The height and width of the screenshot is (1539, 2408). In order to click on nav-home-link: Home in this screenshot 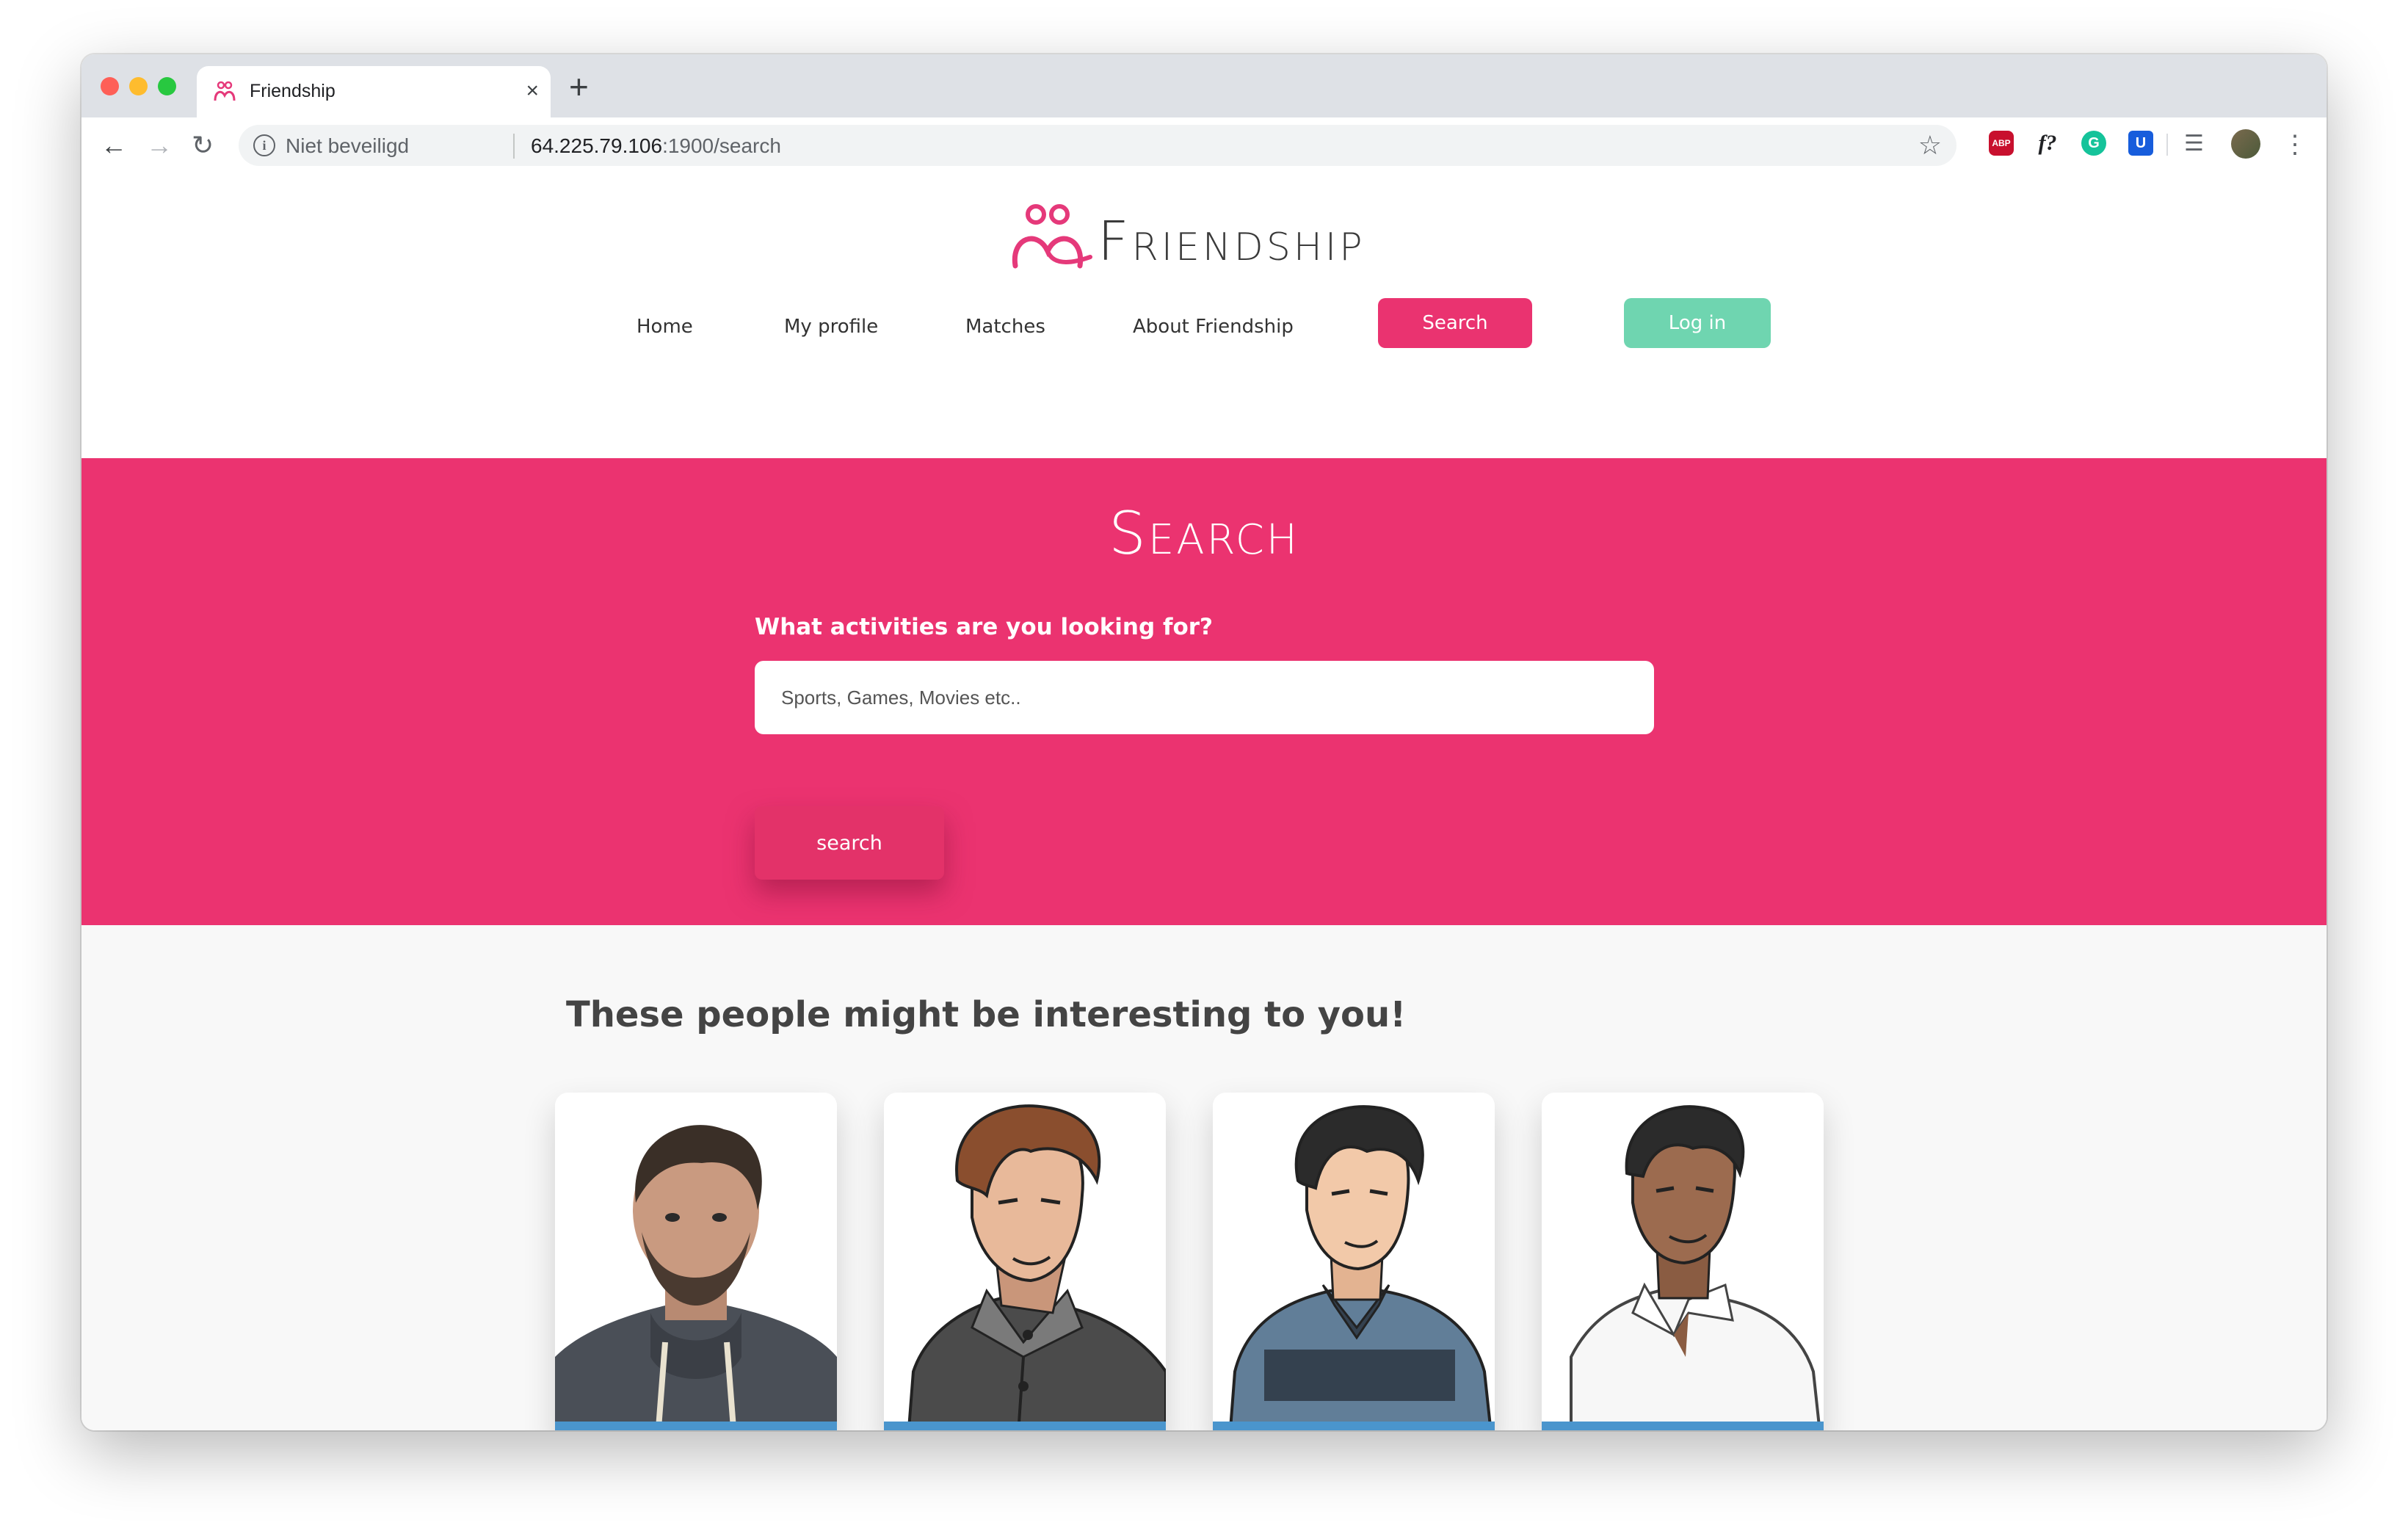, I will do `click(665, 327)`.